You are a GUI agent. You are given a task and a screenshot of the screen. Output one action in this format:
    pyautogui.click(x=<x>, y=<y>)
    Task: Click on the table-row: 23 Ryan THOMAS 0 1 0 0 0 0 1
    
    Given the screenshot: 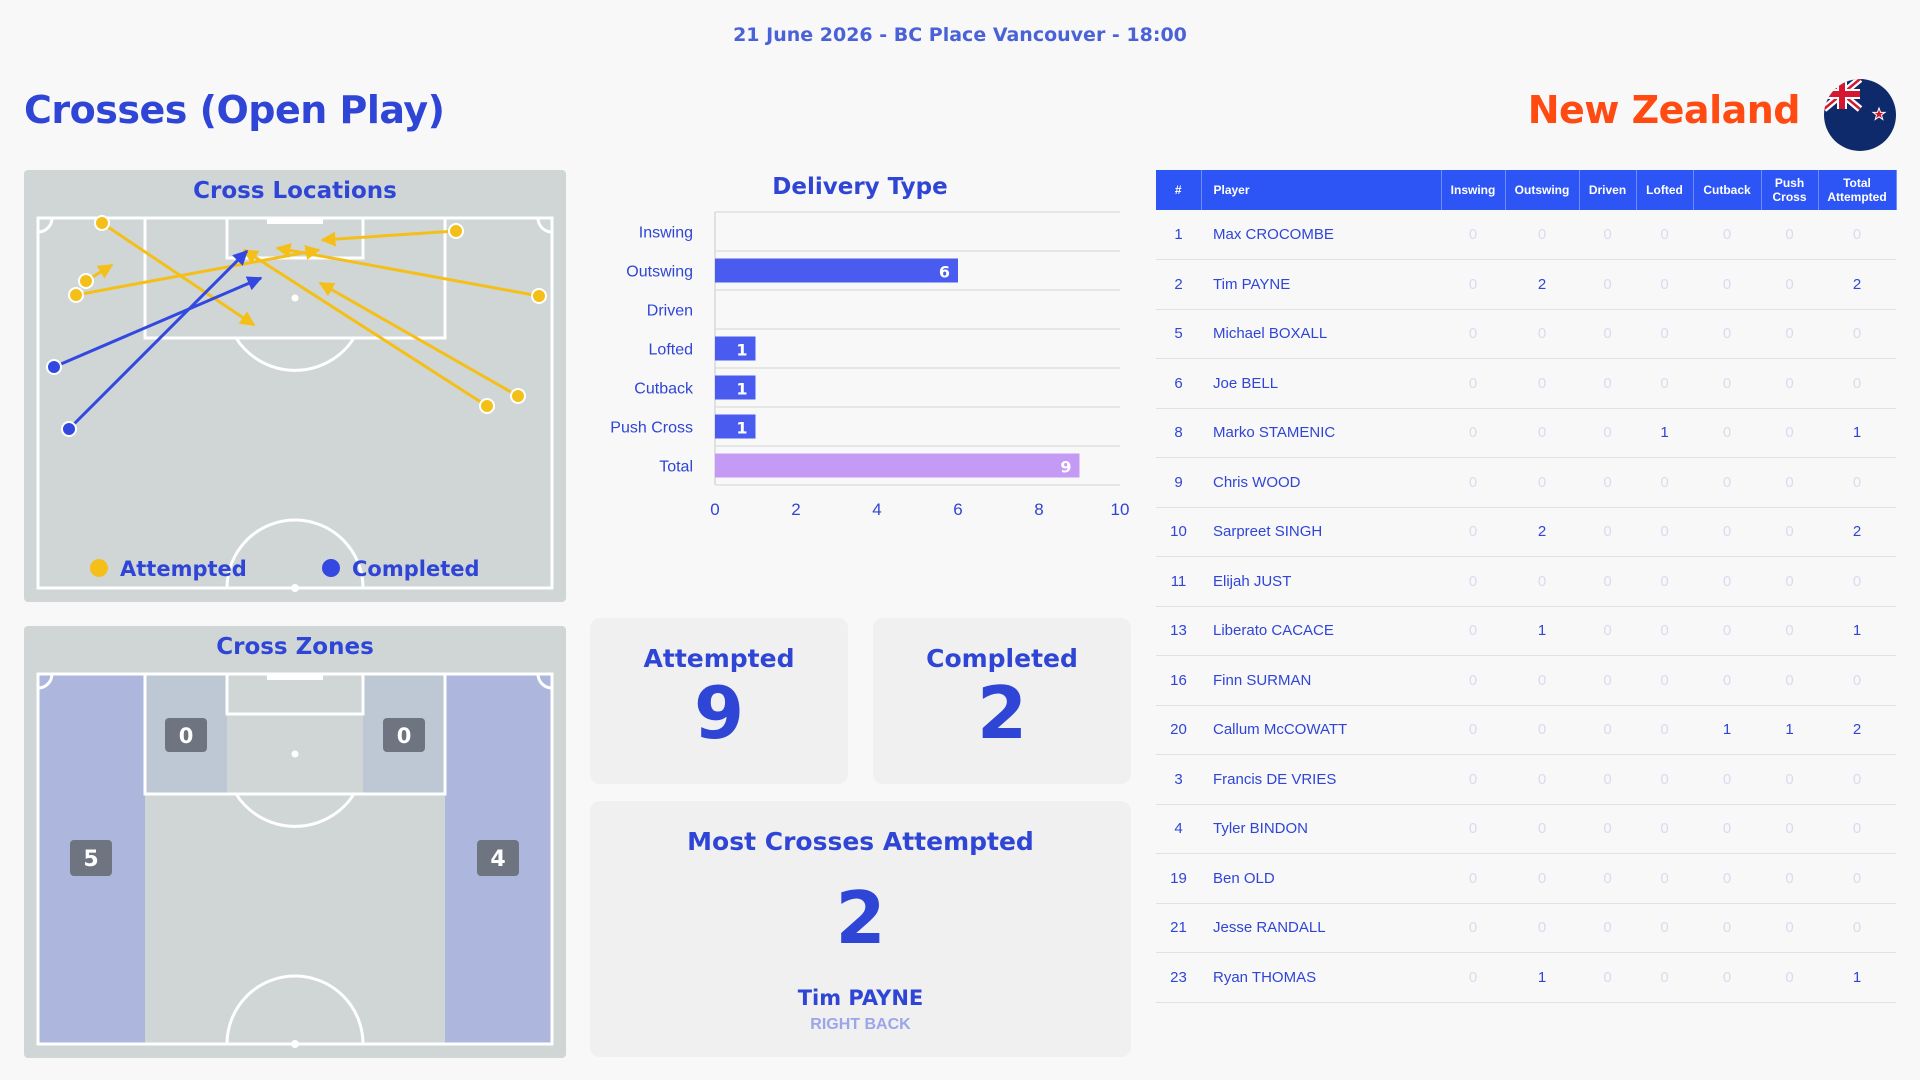 What is the action you would take?
    pyautogui.click(x=1526, y=977)
    